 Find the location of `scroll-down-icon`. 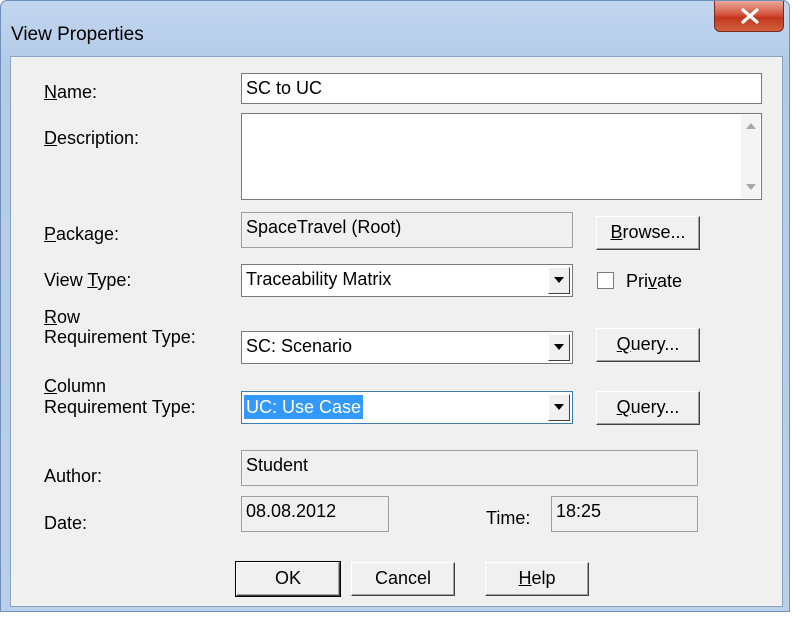

scroll-down-icon is located at coordinates (751, 187).